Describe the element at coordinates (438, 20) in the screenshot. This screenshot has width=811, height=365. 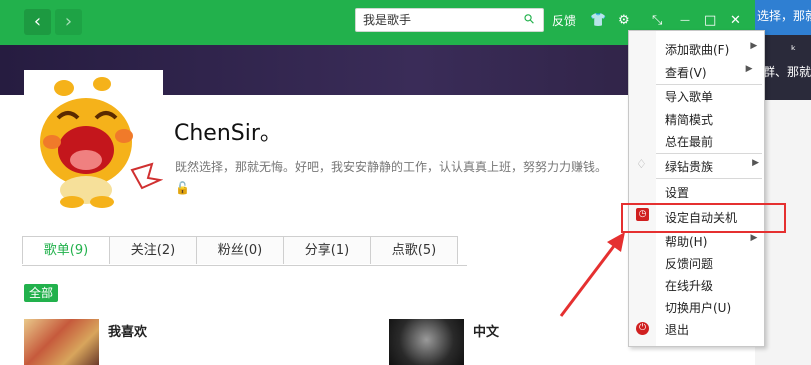
I see `search-input` at that location.